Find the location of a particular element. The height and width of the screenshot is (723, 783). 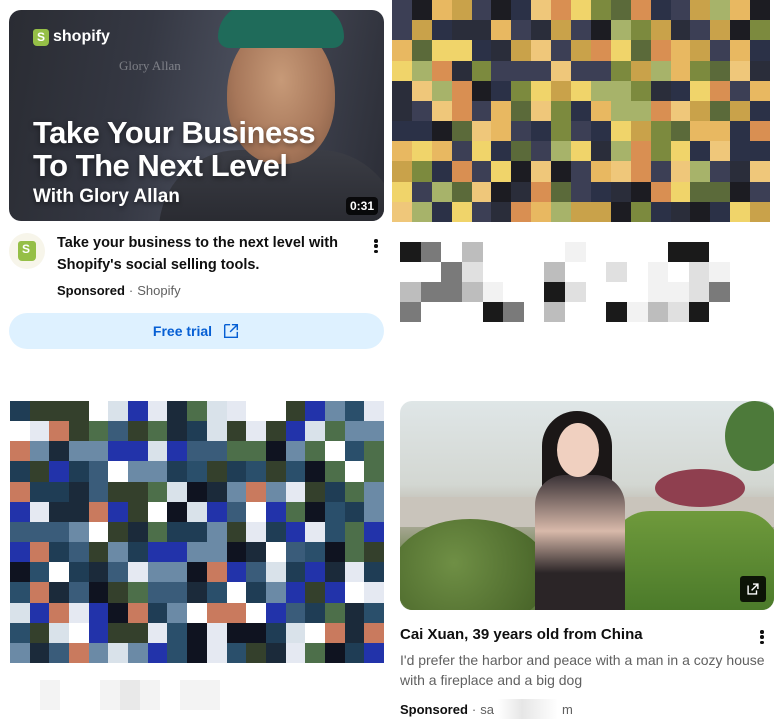

advertiser-name-start: sa is located at coordinates (487, 709).